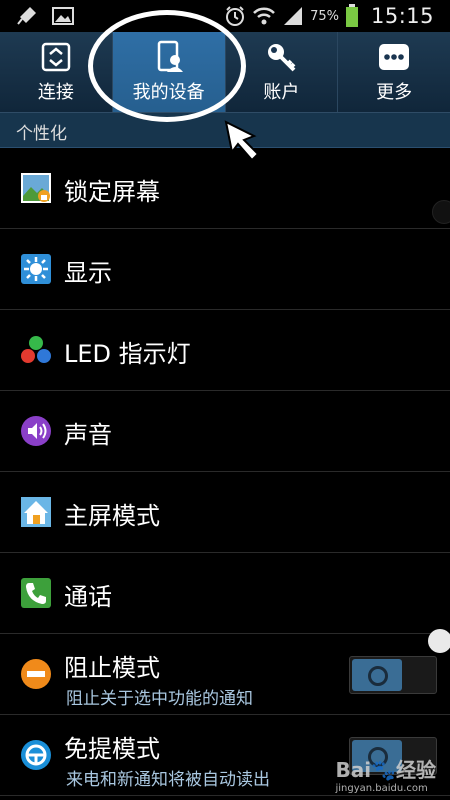 This screenshot has height=800, width=450. I want to click on watermark-brand: Bai, so click(353, 770).